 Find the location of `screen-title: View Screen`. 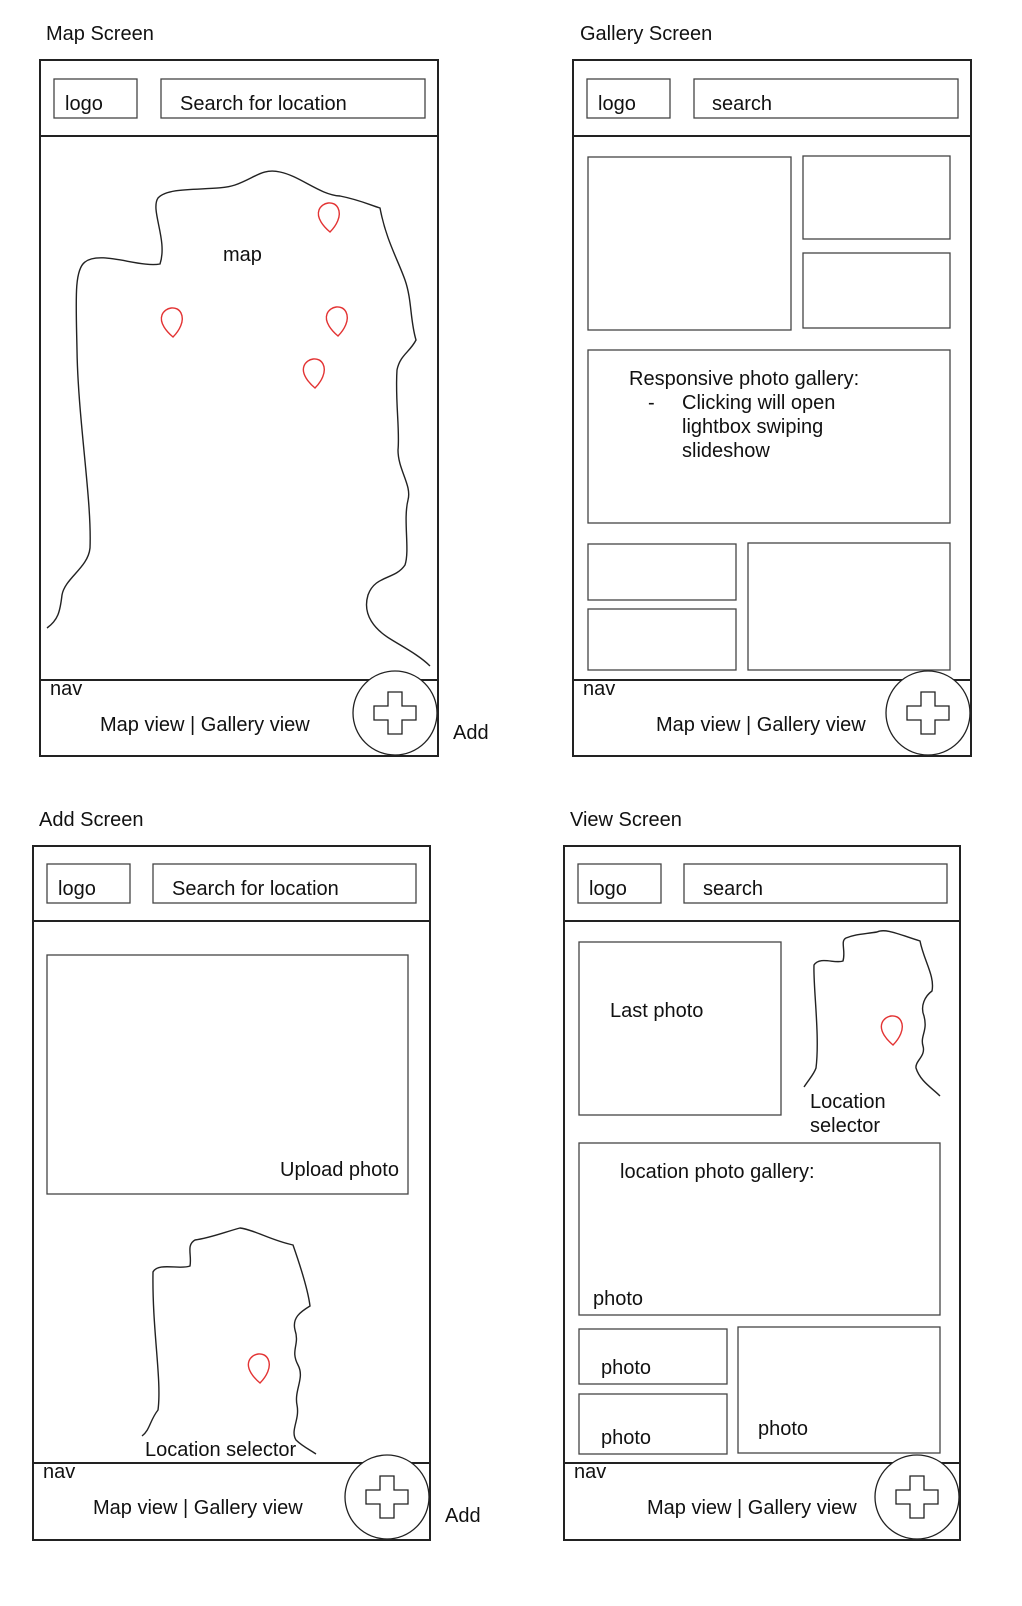

screen-title: View Screen is located at coordinates (626, 820).